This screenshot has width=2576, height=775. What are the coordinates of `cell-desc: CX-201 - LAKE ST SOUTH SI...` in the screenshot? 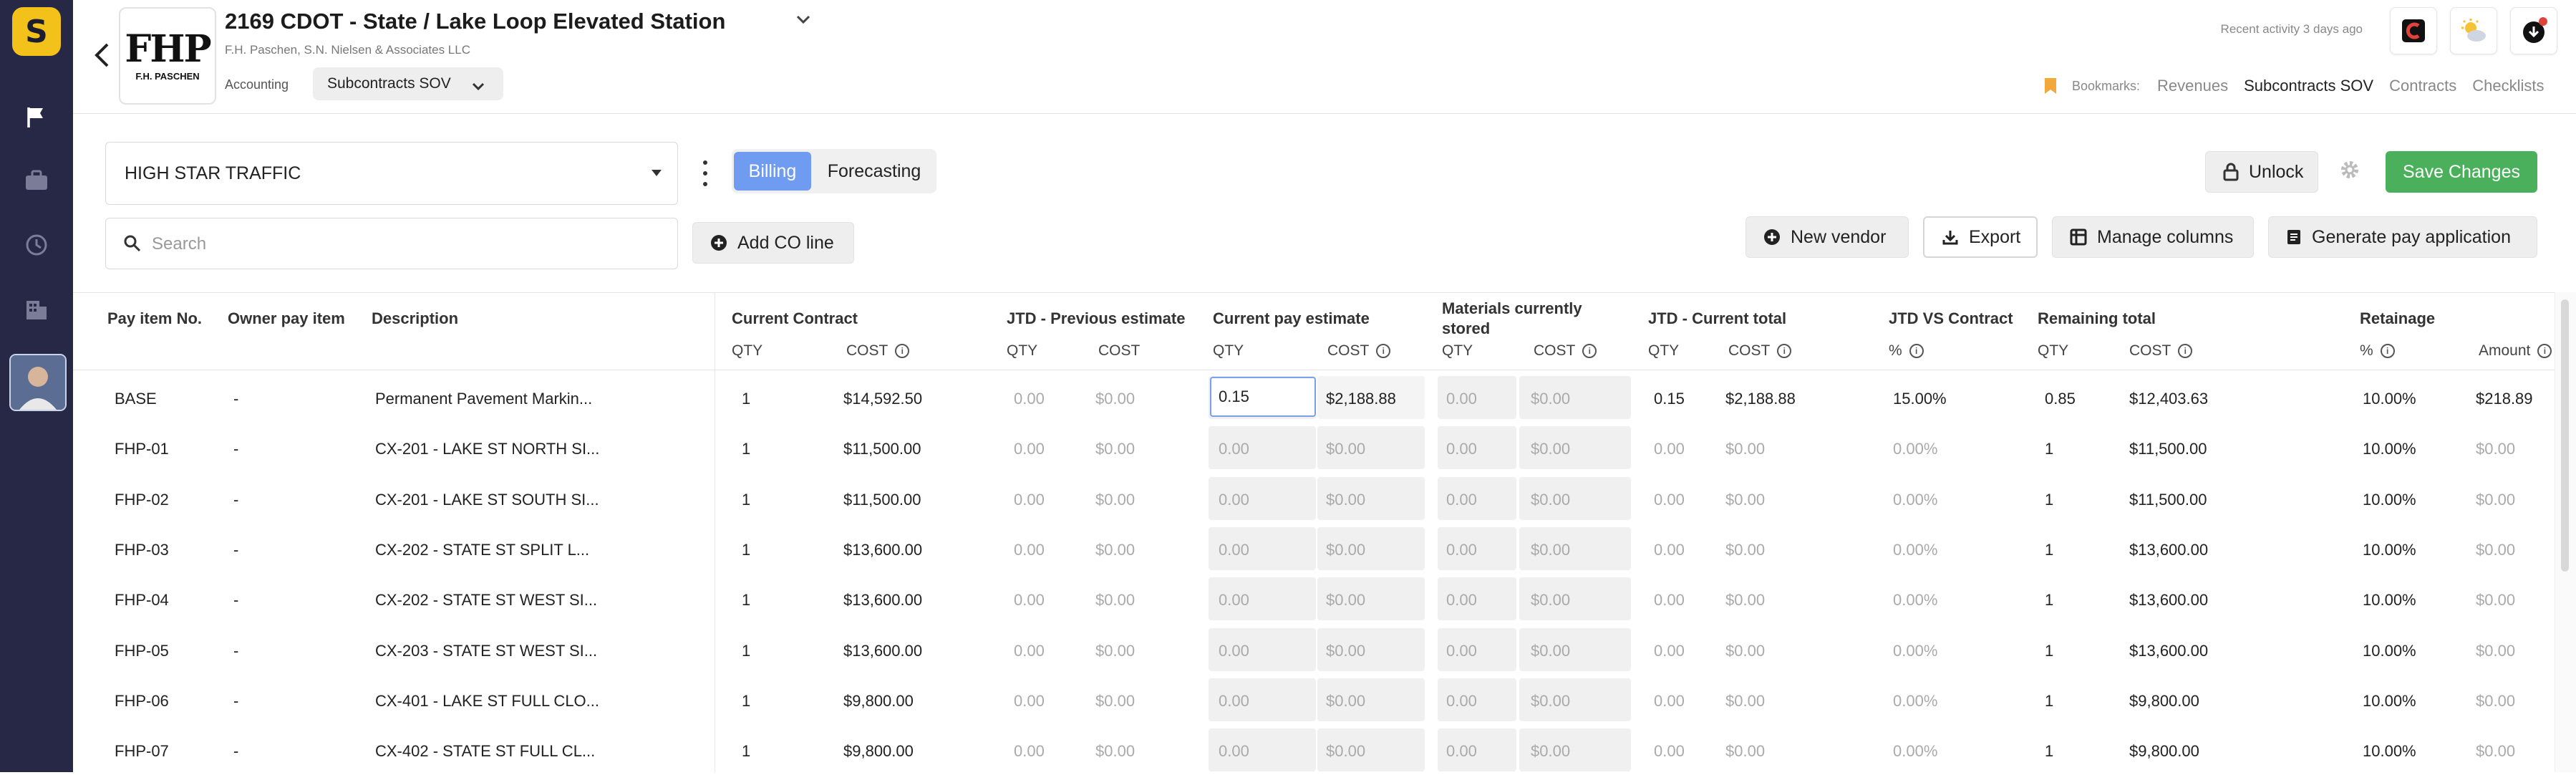 It's located at (487, 500).